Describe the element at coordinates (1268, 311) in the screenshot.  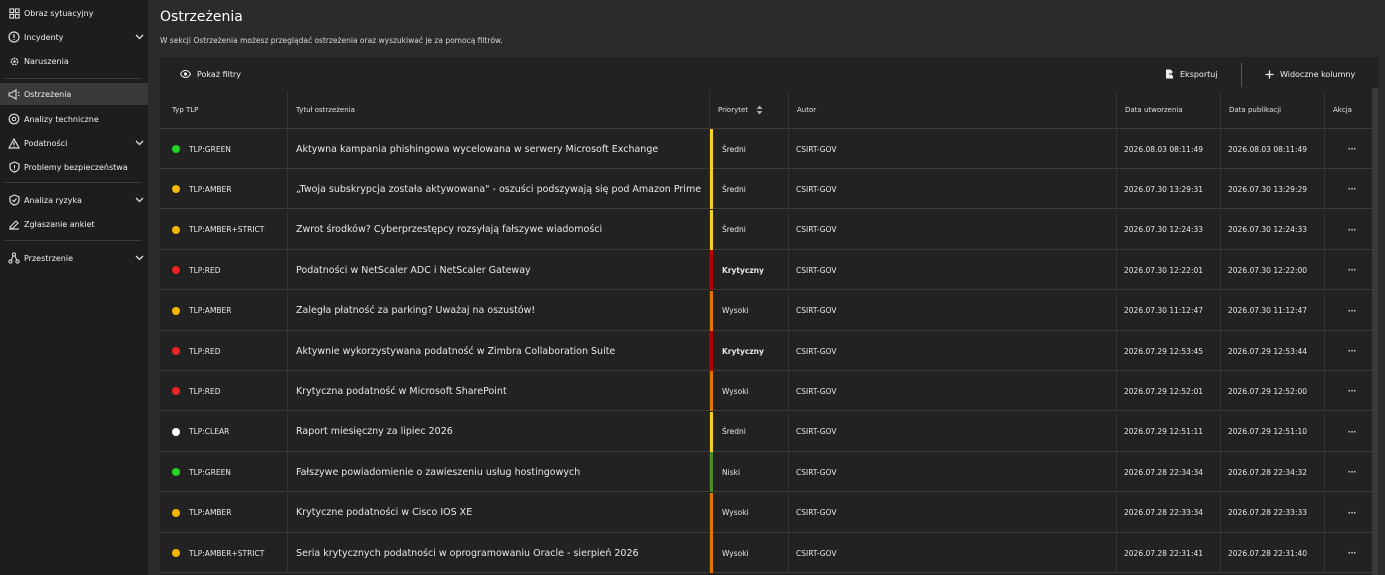
I see `published-date: 2026.07.30 11:12:47` at that location.